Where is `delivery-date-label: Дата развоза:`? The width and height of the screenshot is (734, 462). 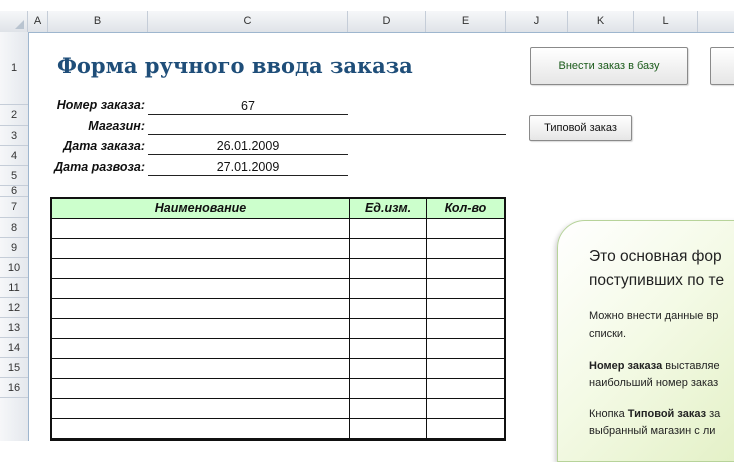 delivery-date-label: Дата развоза: is located at coordinates (99, 167).